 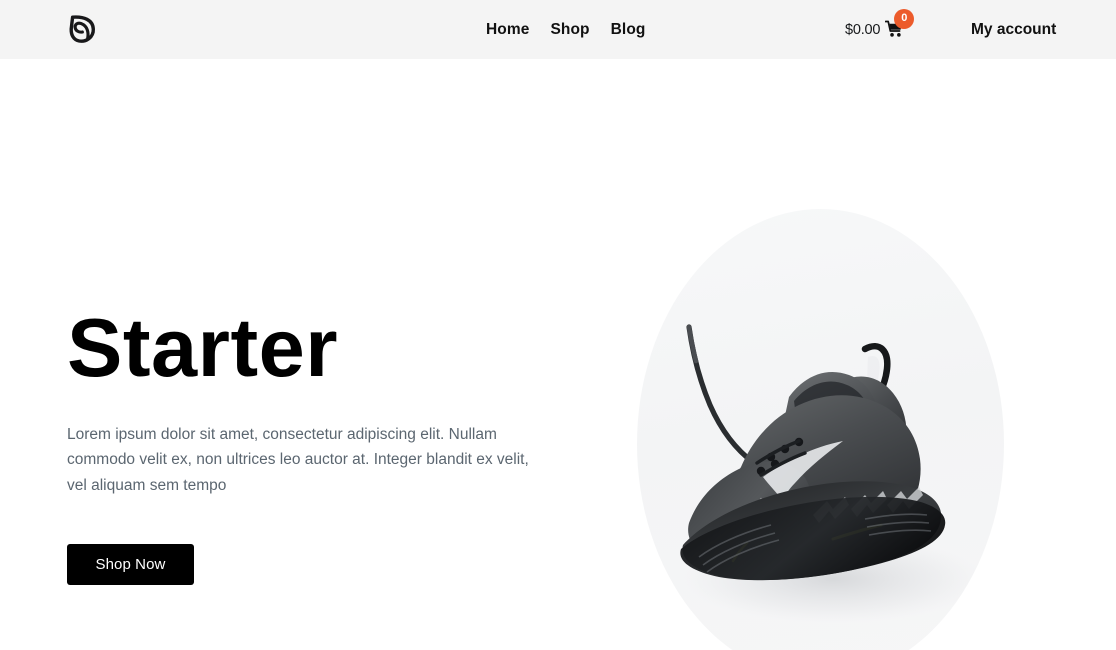 I want to click on cart-widget: $0.00 0, so click(x=880, y=29).